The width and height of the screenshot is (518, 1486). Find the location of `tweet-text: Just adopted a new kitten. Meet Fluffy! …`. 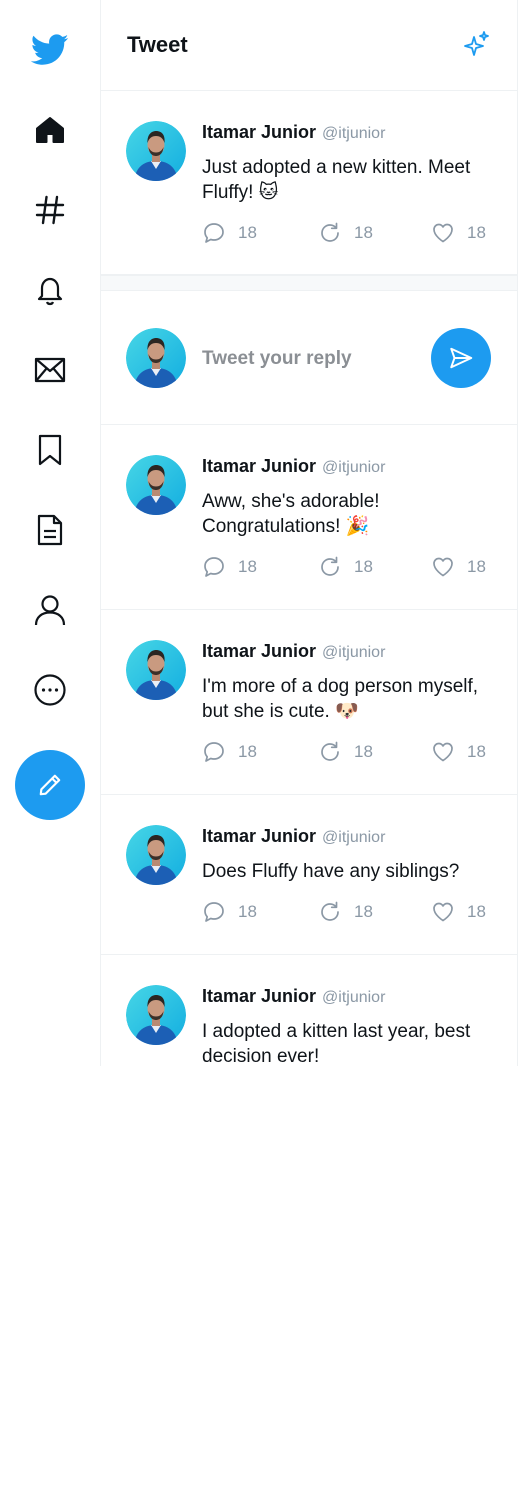

tweet-text: Just adopted a new kitten. Meet Fluffy! … is located at coordinates (336, 180).